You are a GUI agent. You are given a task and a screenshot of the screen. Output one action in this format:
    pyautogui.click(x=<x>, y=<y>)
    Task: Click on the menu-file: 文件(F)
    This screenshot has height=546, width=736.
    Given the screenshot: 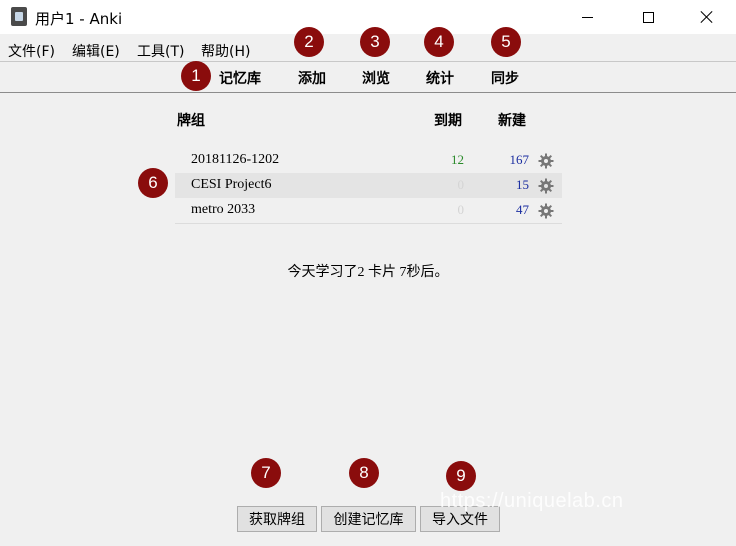 What is the action you would take?
    pyautogui.click(x=31, y=51)
    